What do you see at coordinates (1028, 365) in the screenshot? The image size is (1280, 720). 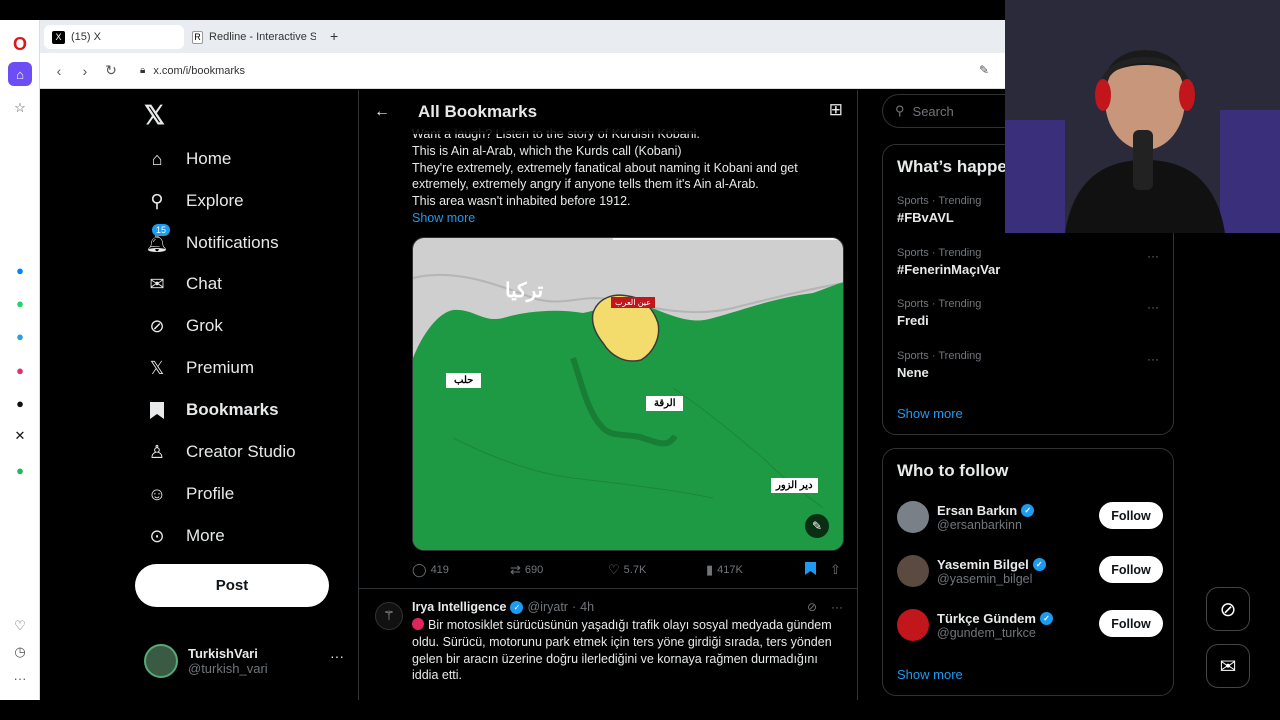 I see `trend-item: Sports · Trending Nene ···` at bounding box center [1028, 365].